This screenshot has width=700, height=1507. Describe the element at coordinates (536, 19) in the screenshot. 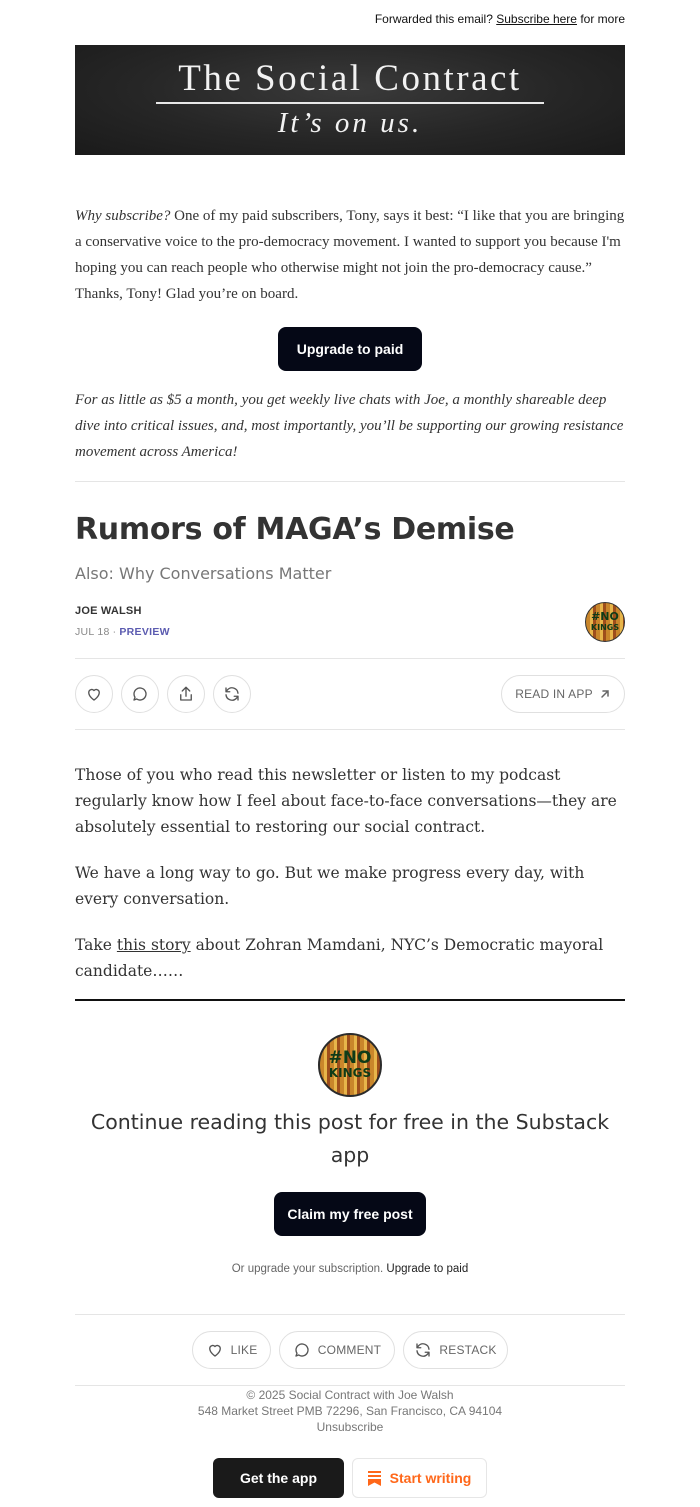

I see `subscribe-link: Subscribe here` at that location.